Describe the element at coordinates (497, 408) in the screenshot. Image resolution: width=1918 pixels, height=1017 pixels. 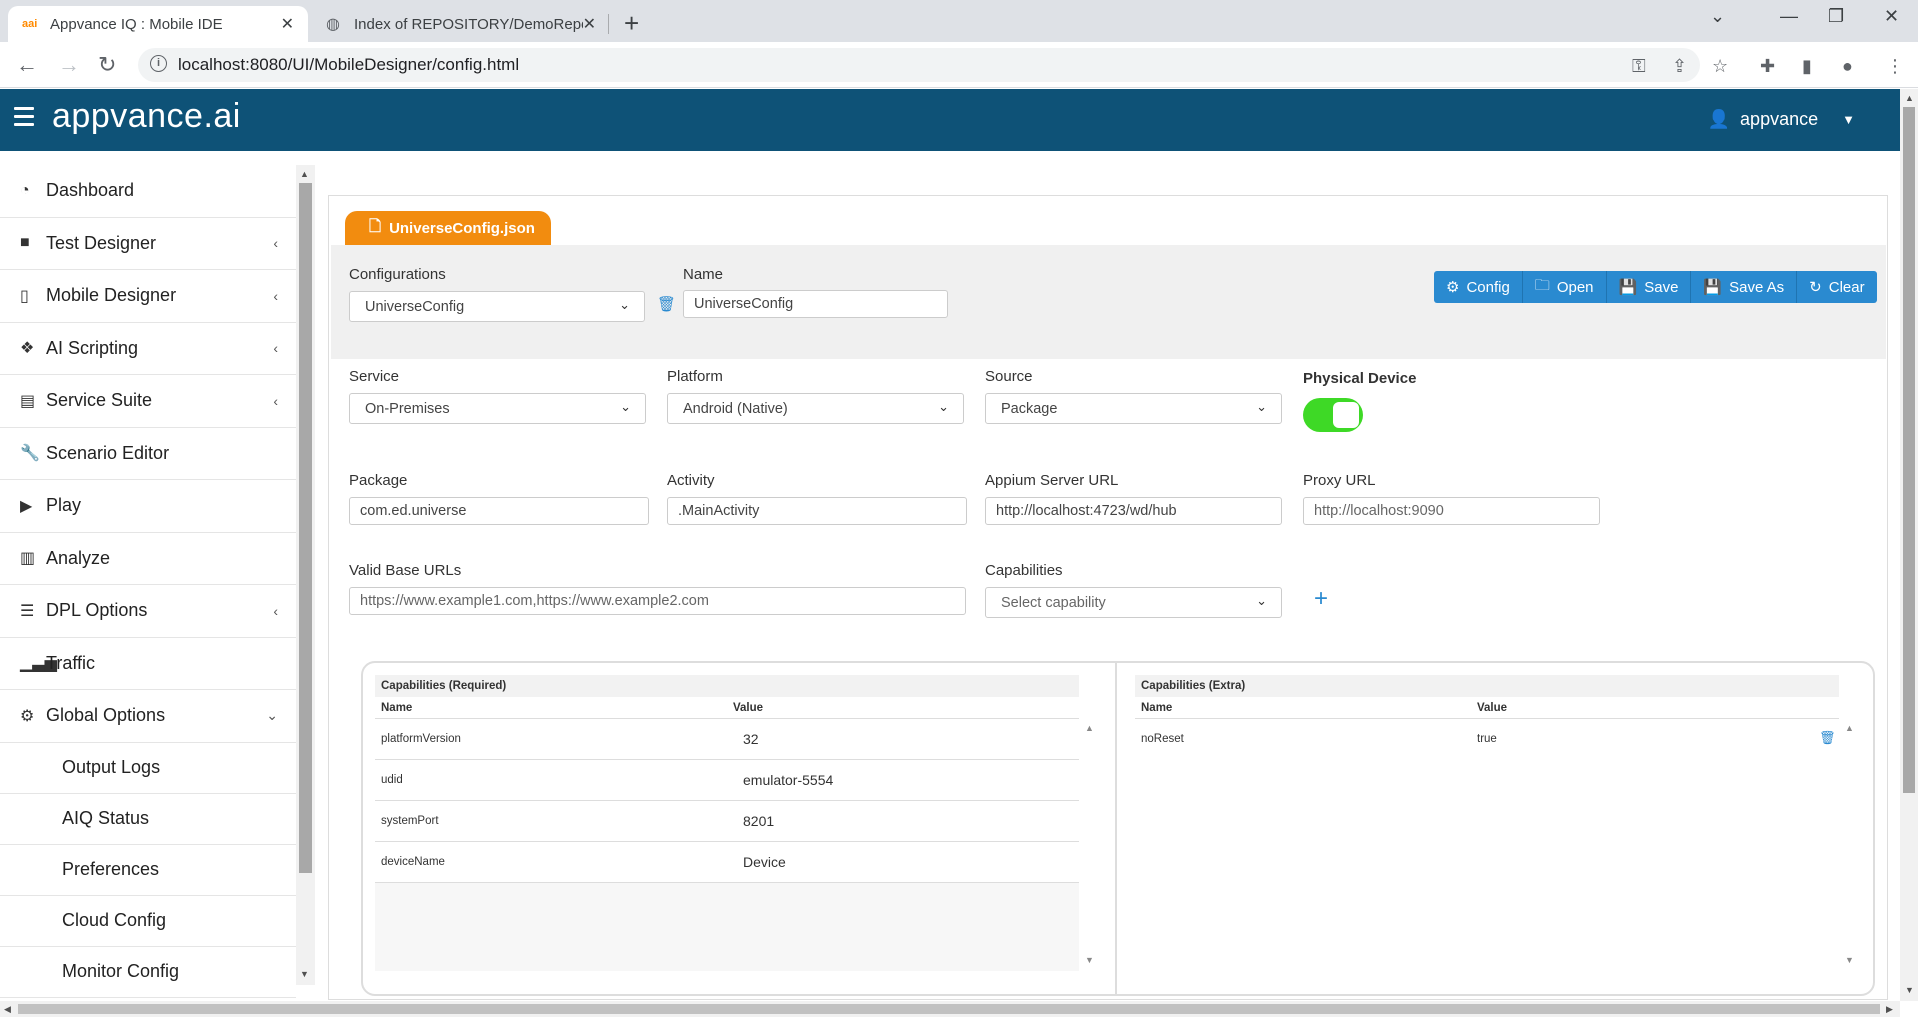
I see `service-select: On-Premises ⌄` at that location.